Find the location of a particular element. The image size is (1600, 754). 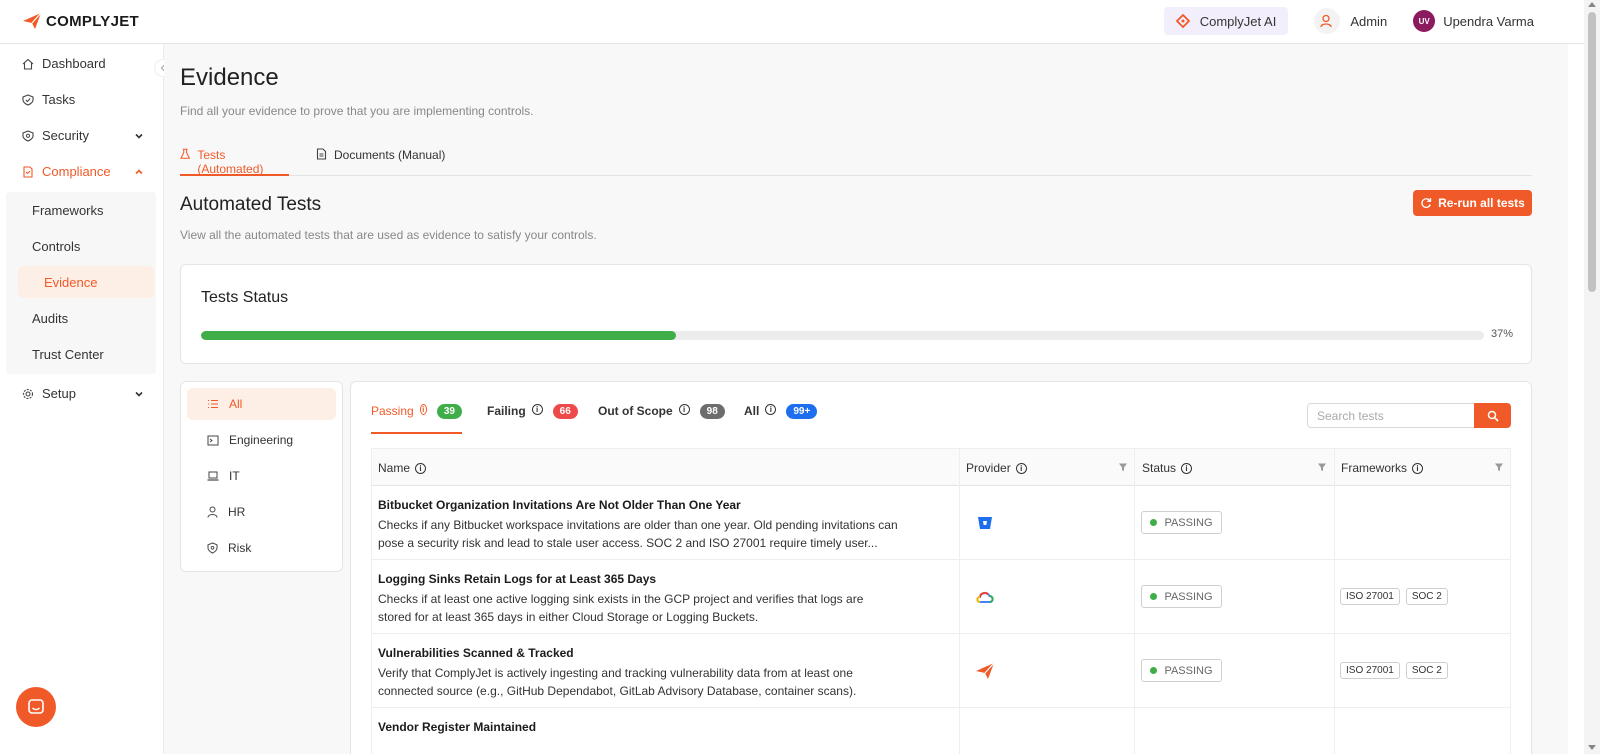

home-icon is located at coordinates (28, 64).